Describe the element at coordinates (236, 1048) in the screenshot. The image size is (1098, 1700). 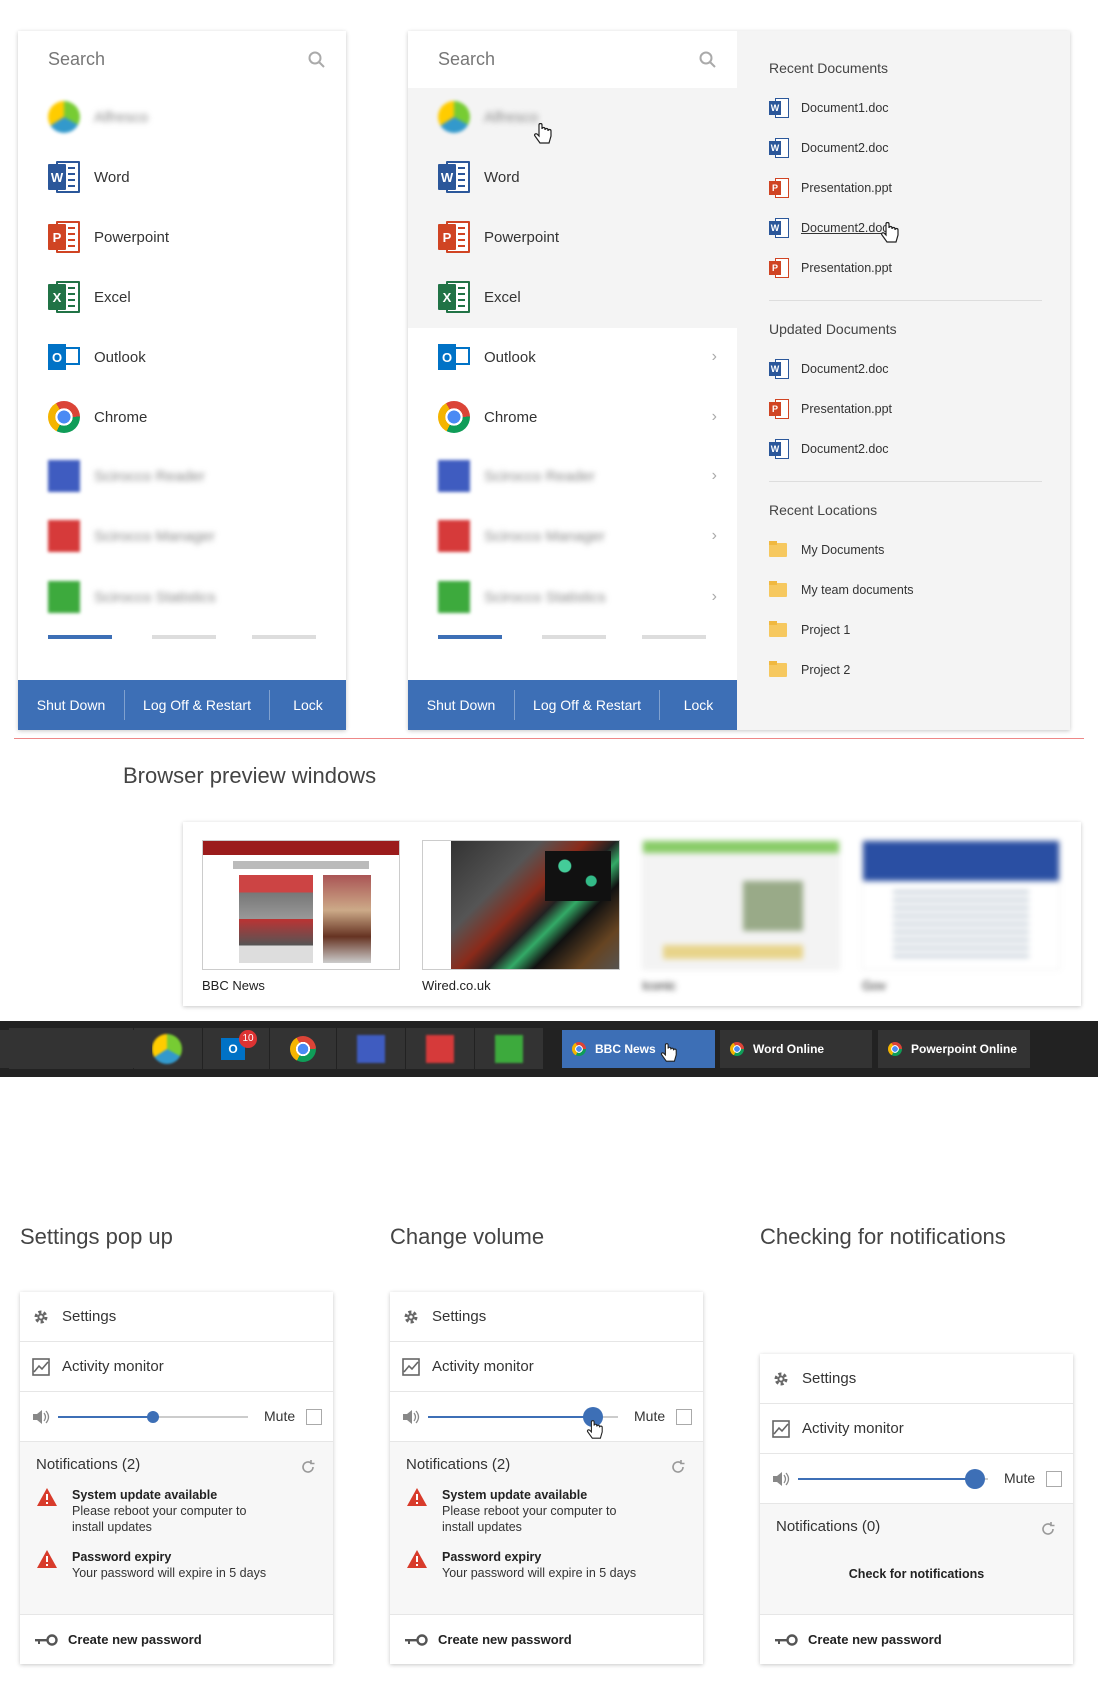
I see `taskbar-app-outlook: O 10` at that location.